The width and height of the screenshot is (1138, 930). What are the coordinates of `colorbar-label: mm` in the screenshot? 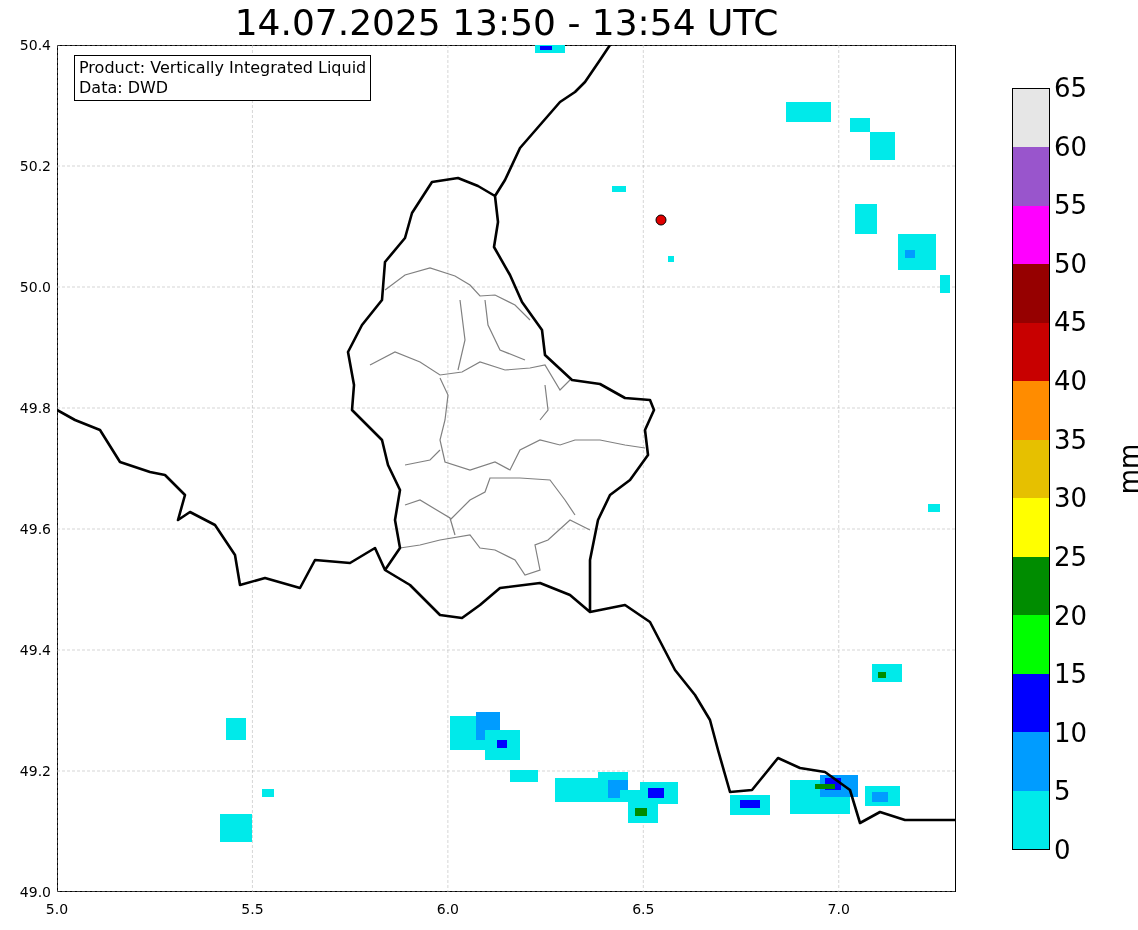 It's located at (1126, 469).